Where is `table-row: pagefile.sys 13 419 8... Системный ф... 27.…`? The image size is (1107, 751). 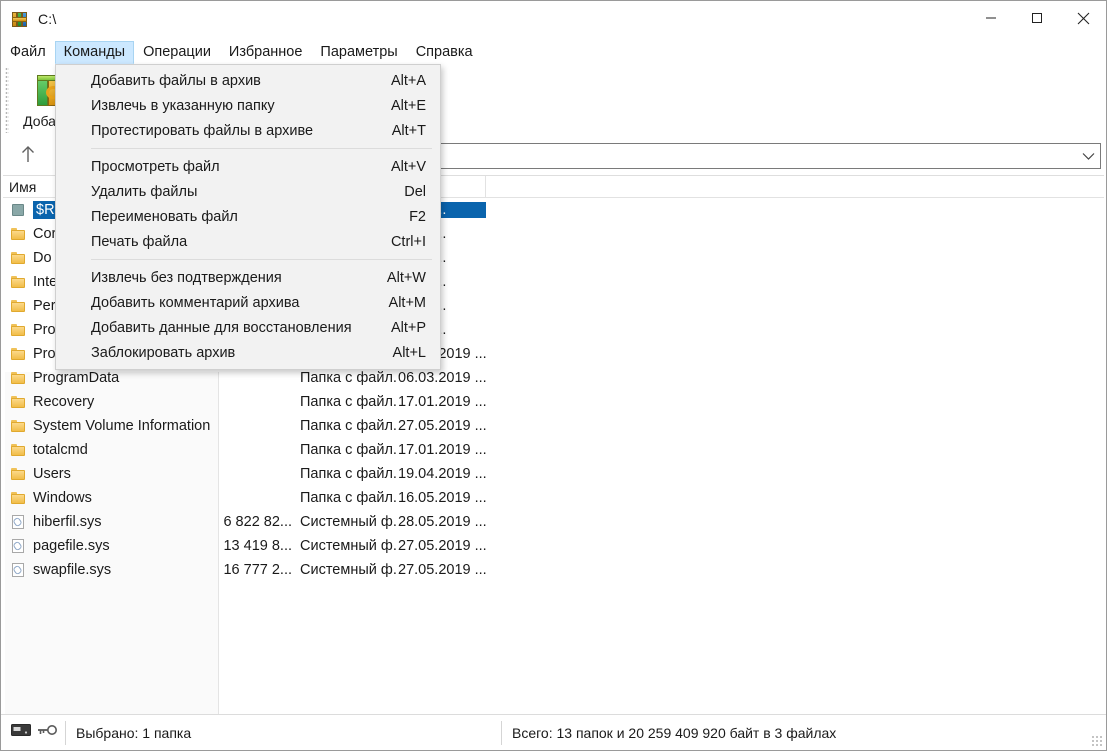
table-row: pagefile.sys 13 419 8... Системный ф... 27.… is located at coordinates (553, 546).